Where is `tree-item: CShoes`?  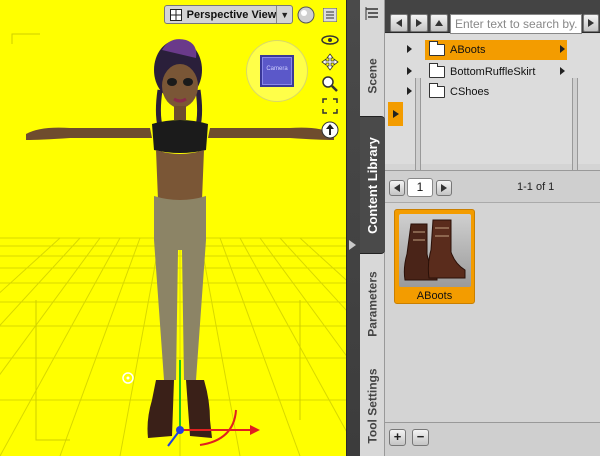
tree-item: CShoes is located at coordinates (487, 92).